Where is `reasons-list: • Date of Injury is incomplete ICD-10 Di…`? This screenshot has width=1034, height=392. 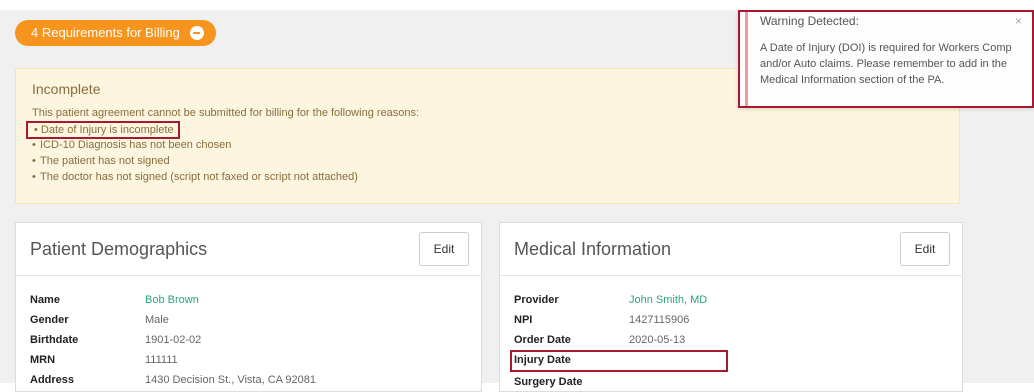
reasons-list: • Date of Injury is incomplete ICD-10 Di… is located at coordinates (492, 153).